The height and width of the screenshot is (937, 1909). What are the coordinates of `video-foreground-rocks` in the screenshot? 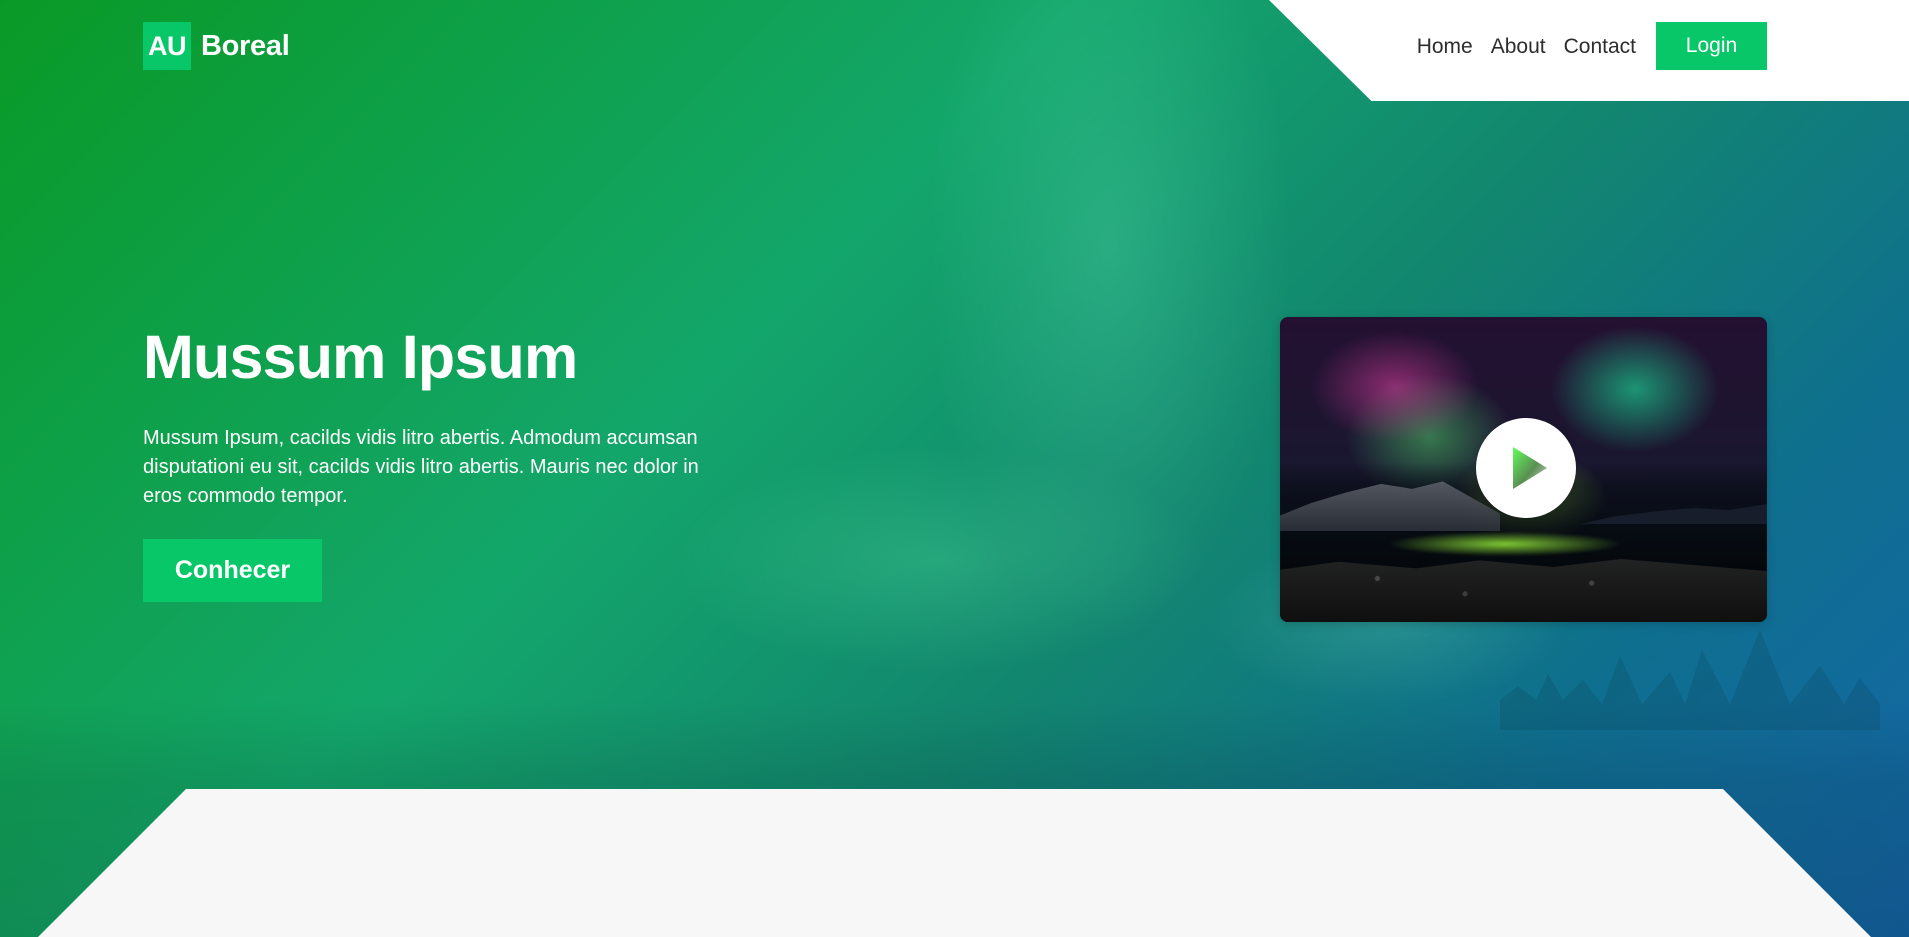 It's located at (1523, 590).